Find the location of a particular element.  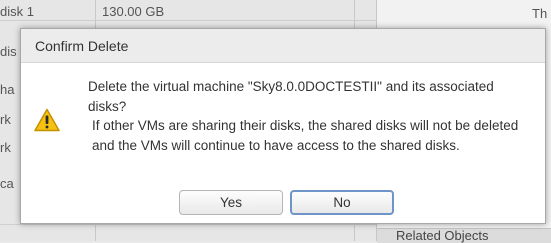

background-row-label: ca is located at coordinates (7, 183).